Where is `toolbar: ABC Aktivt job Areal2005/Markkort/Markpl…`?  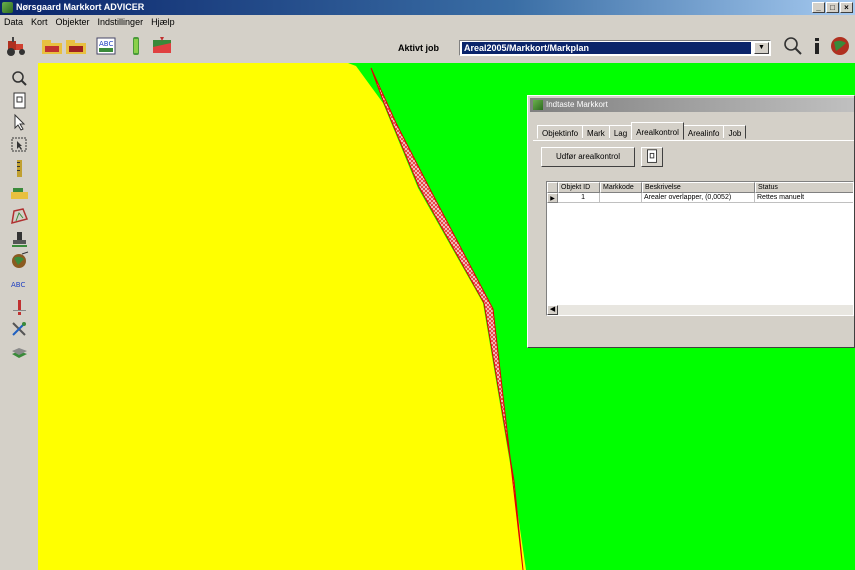
toolbar: ABC Aktivt job Areal2005/Markkort/Markpl… is located at coordinates (427, 46).